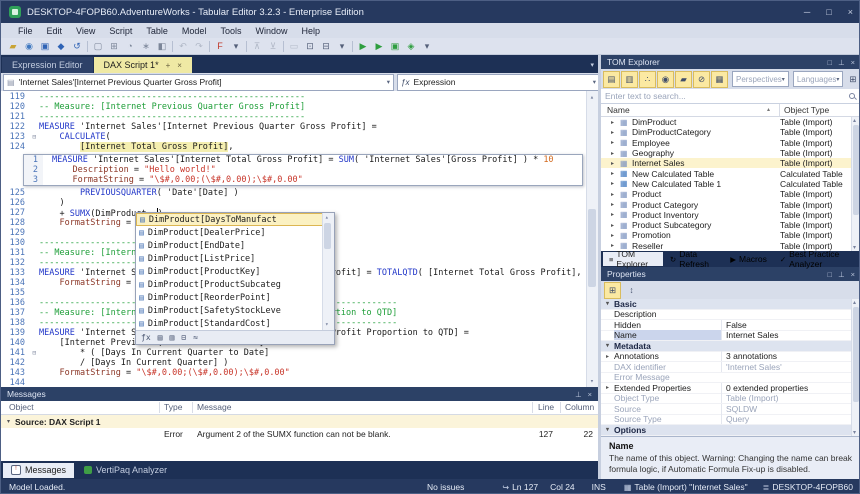 This screenshot has width=860, height=494. I want to click on menu-item: View, so click(85, 31).